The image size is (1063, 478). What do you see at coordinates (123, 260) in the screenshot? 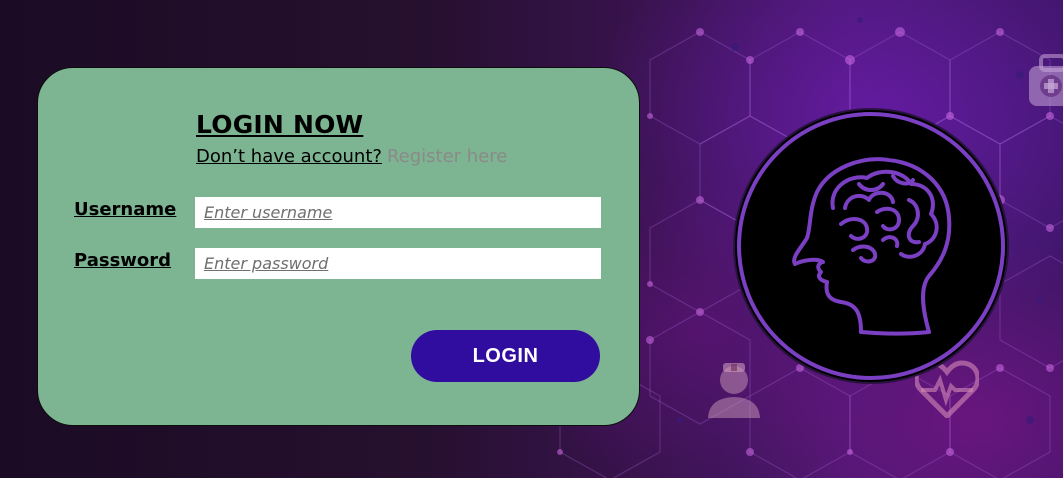
I see `password-label: Password` at bounding box center [123, 260].